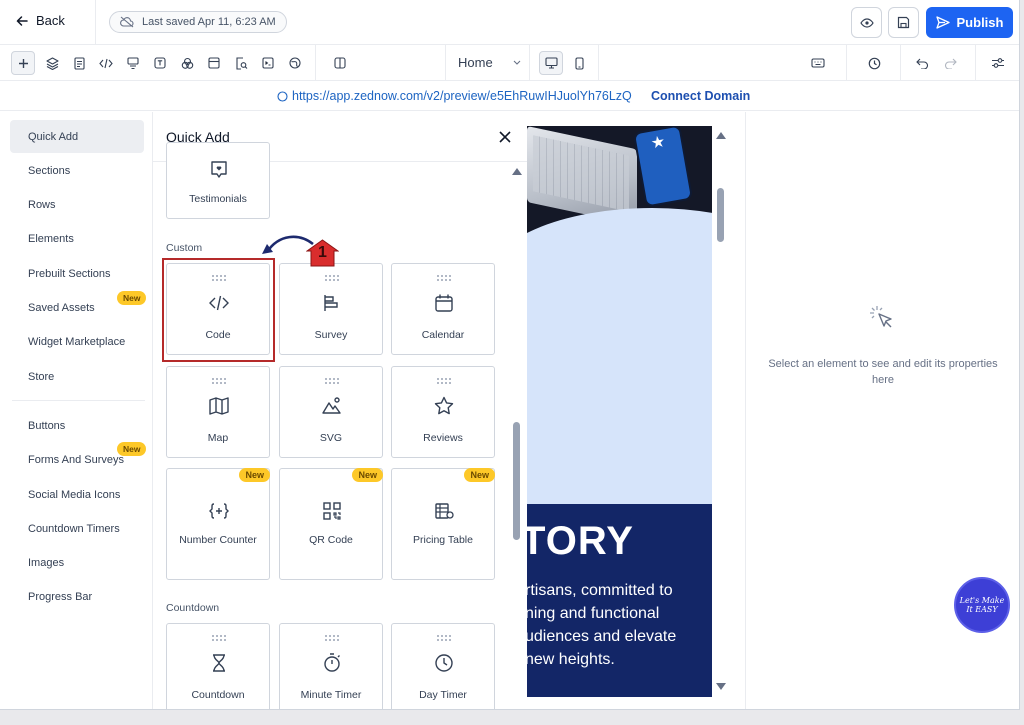 This screenshot has width=1024, height=725. Describe the element at coordinates (331, 438) in the screenshot. I see `widget-card-label: SVG` at that location.